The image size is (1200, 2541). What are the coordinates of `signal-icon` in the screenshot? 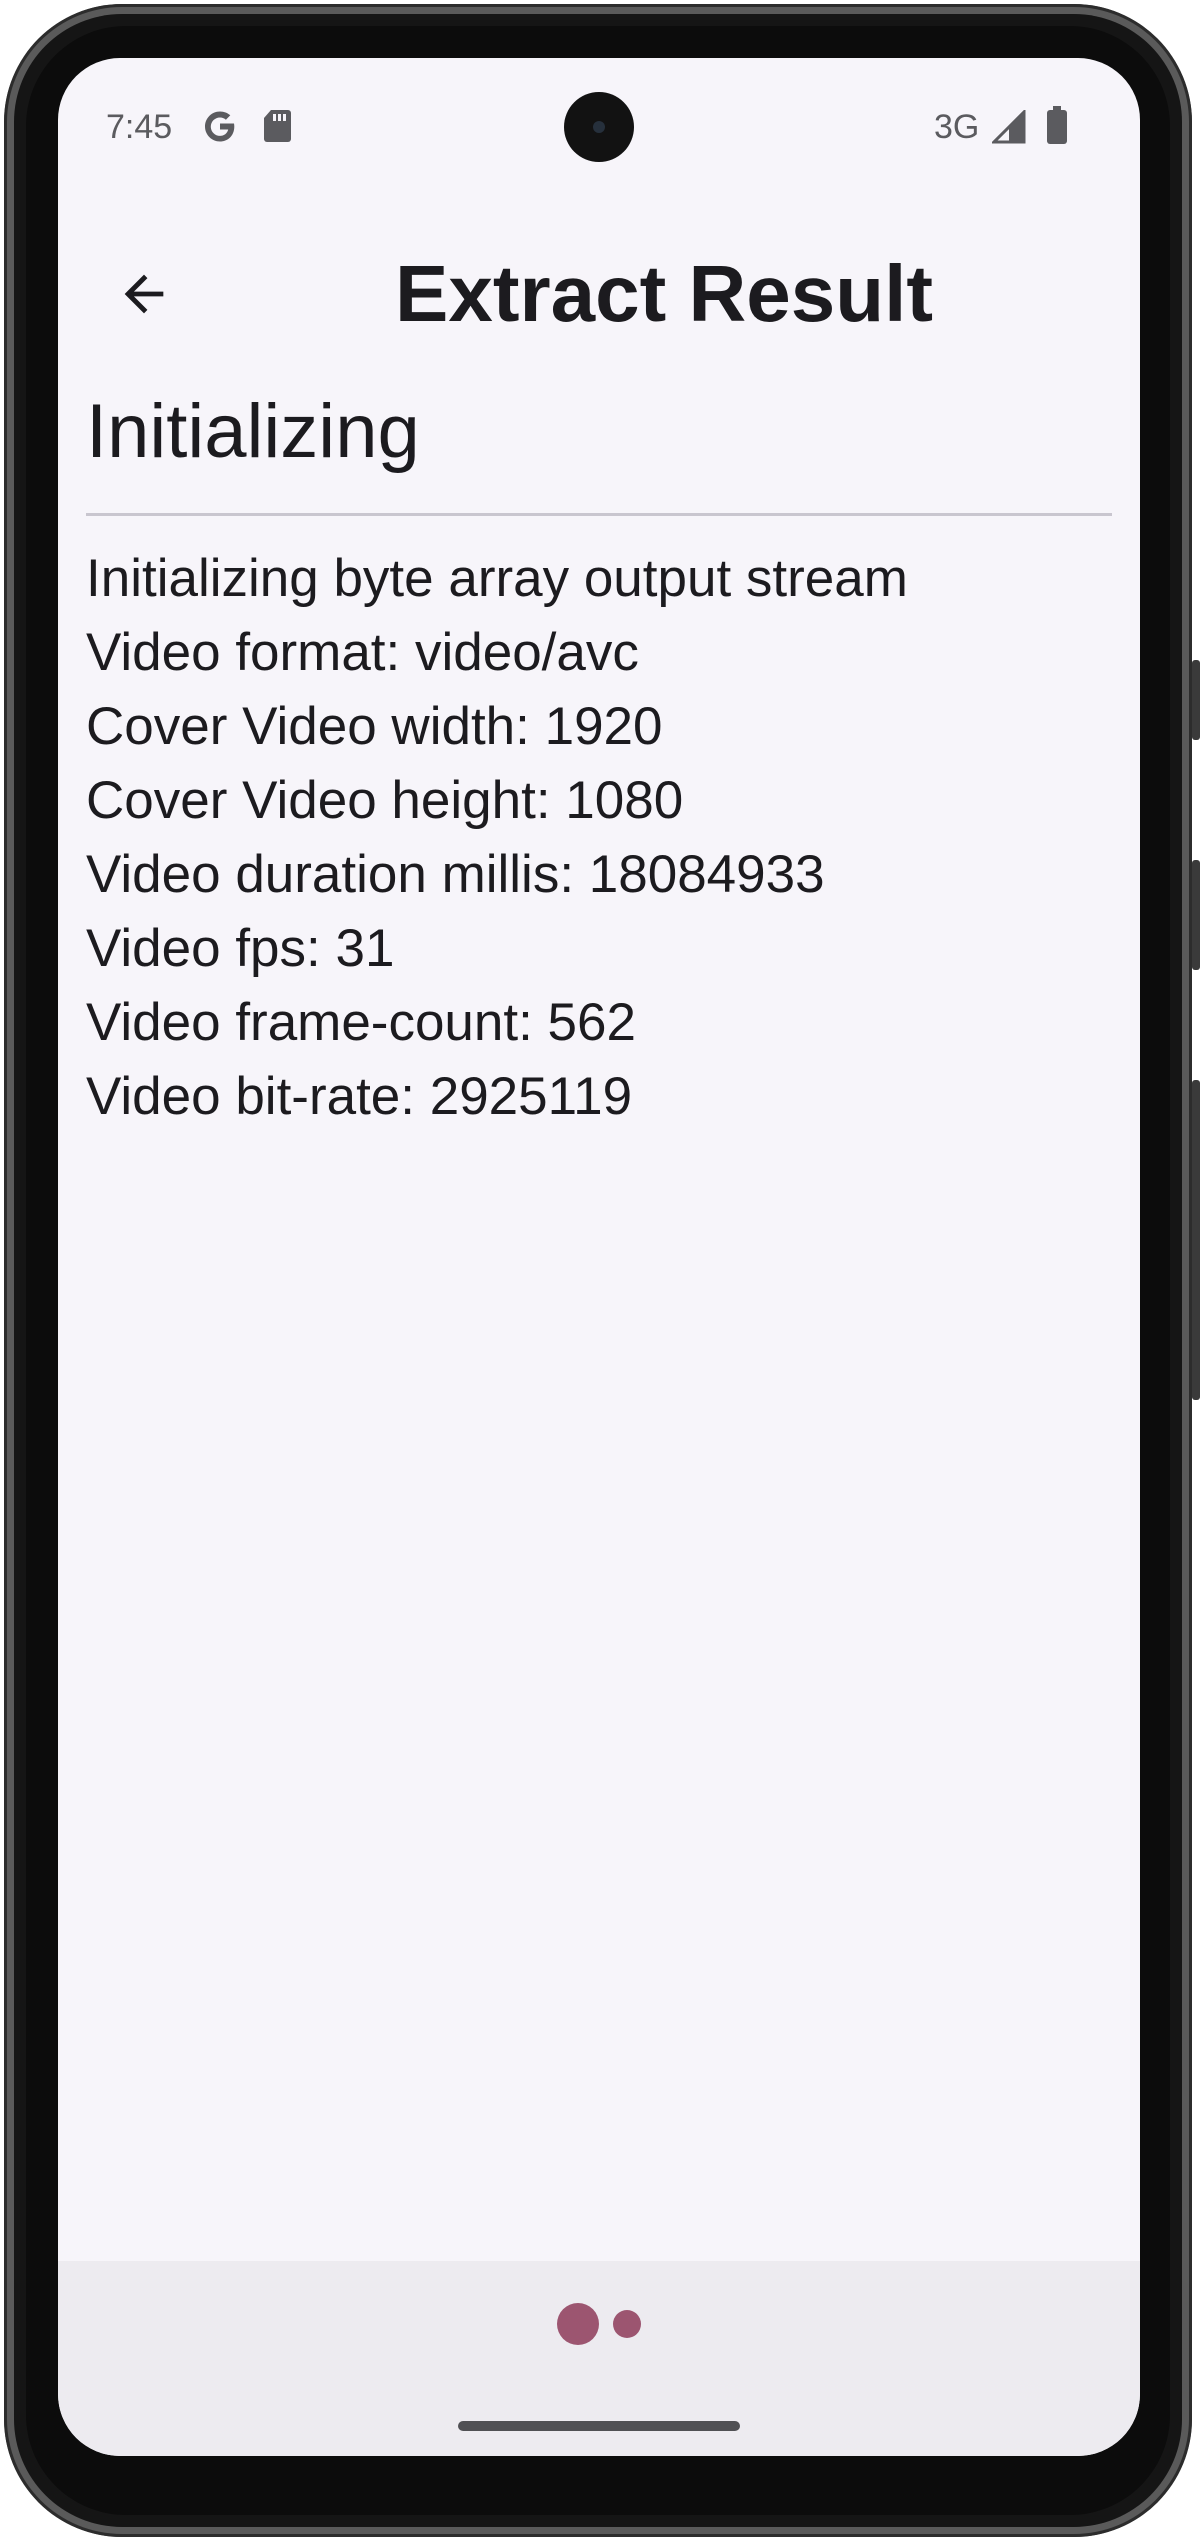 It's located at (1009, 127).